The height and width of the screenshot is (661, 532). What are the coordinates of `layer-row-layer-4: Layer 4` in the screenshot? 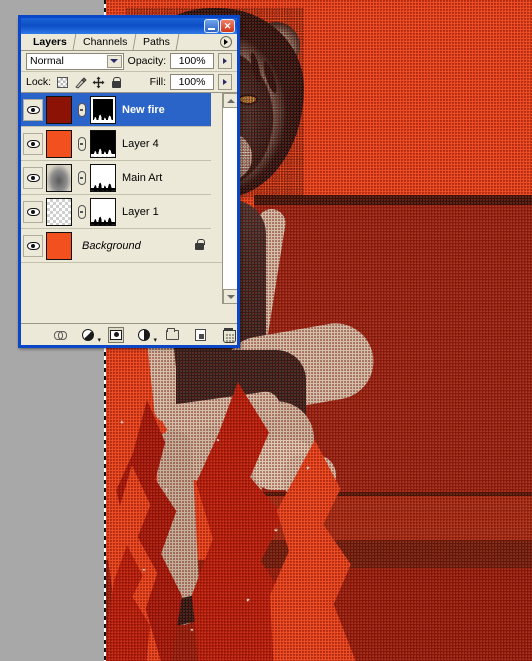 It's located at (116, 144).